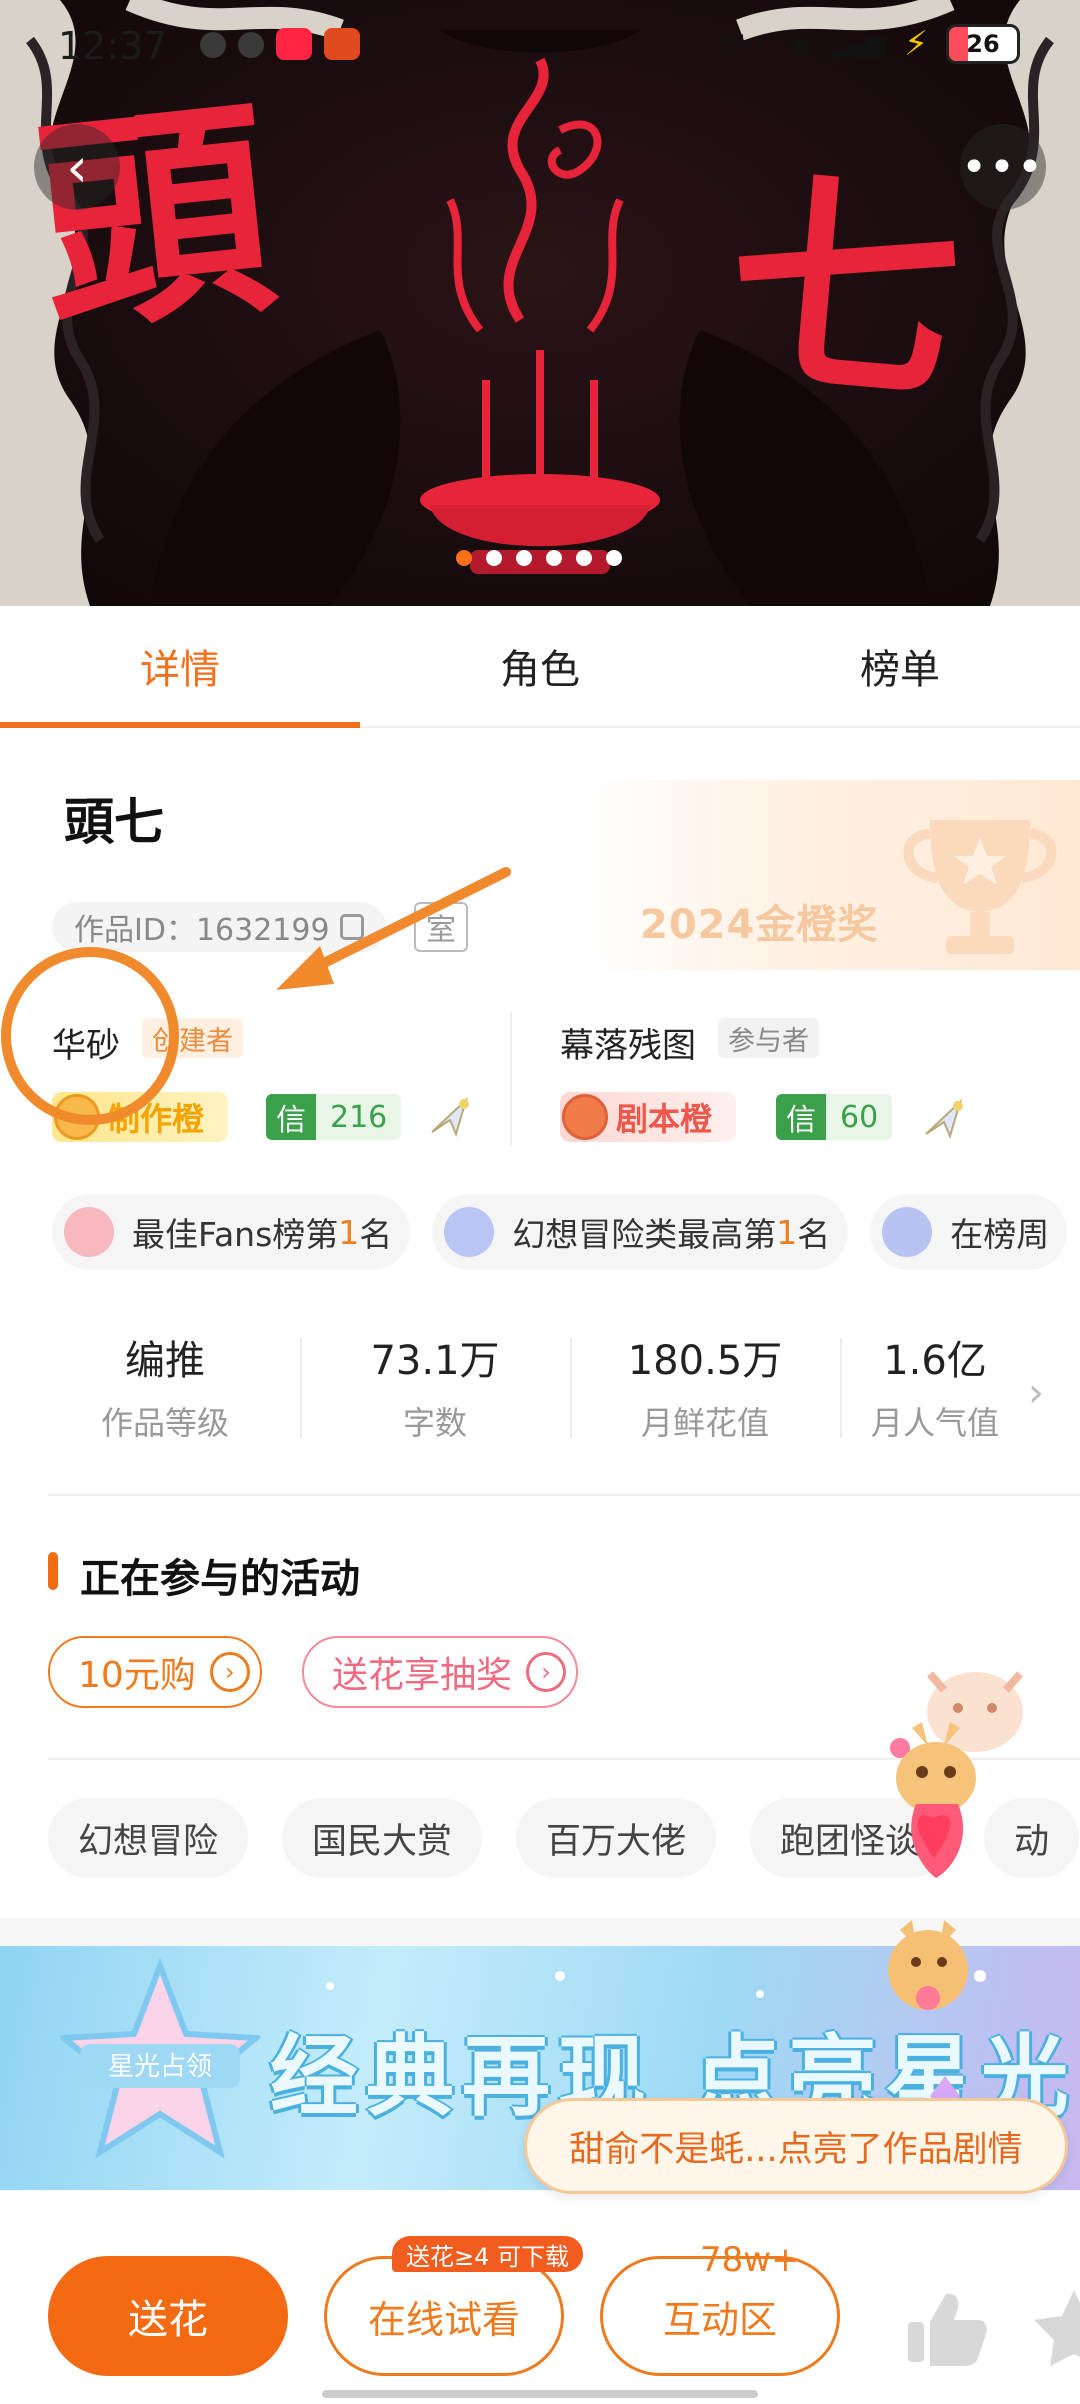 The height and width of the screenshot is (2404, 1080). I want to click on star-icon, so click(1057, 2326).